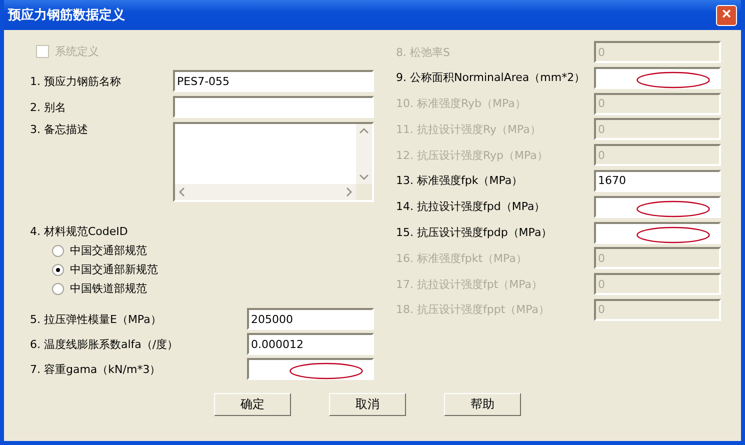 The height and width of the screenshot is (445, 745). What do you see at coordinates (423, 52) in the screenshot?
I see `field-label: 8. 松弛率S` at bounding box center [423, 52].